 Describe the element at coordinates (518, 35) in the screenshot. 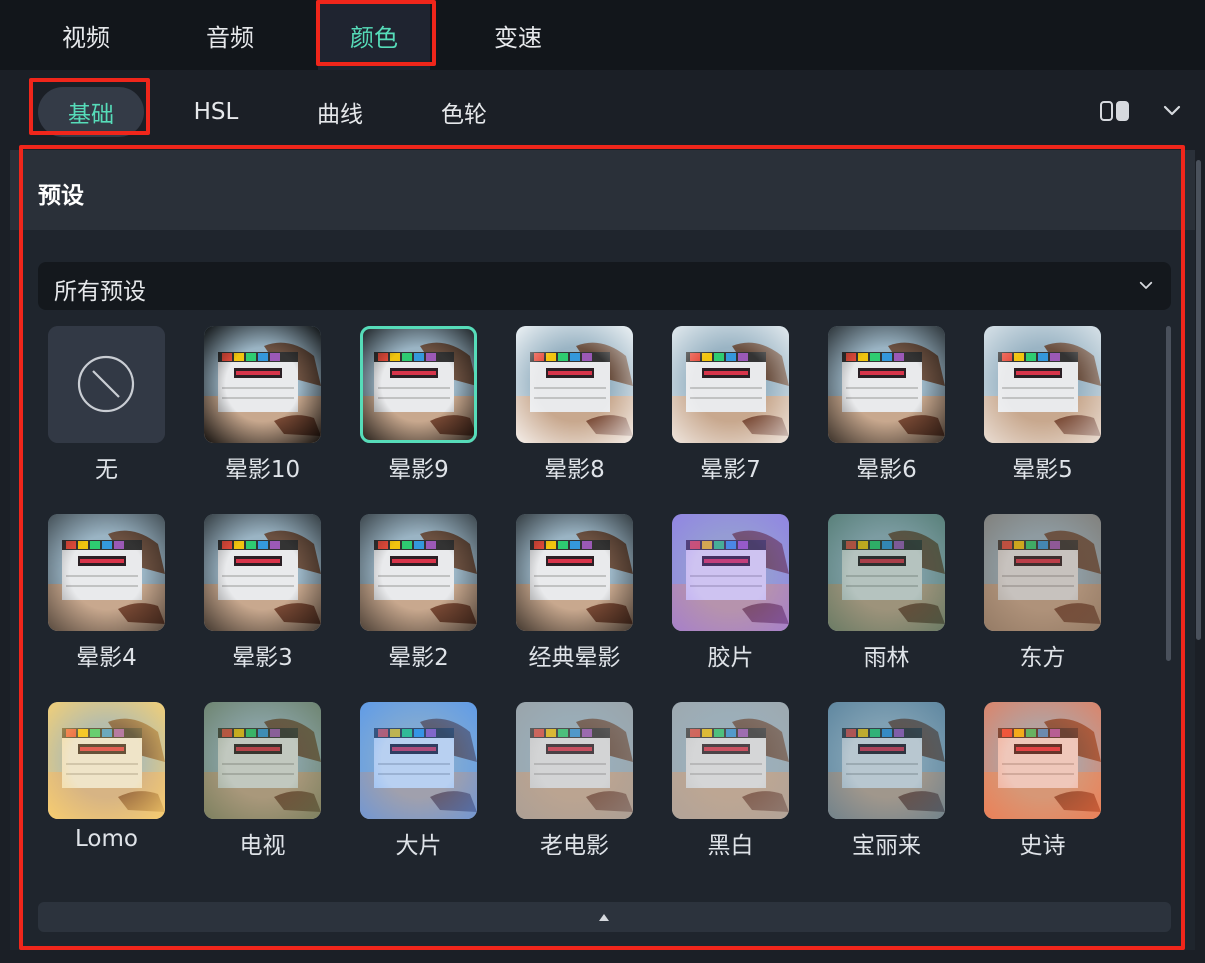

I see `tab-speed: 变速` at that location.